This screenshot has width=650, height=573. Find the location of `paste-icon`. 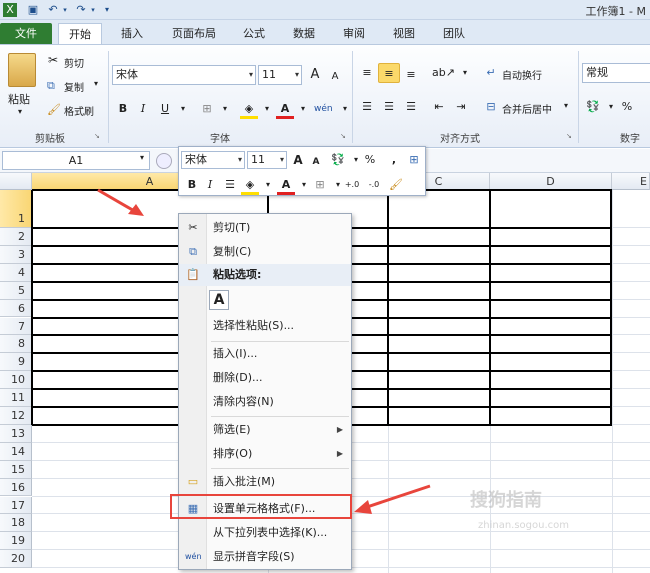

paste-icon is located at coordinates (22, 70).